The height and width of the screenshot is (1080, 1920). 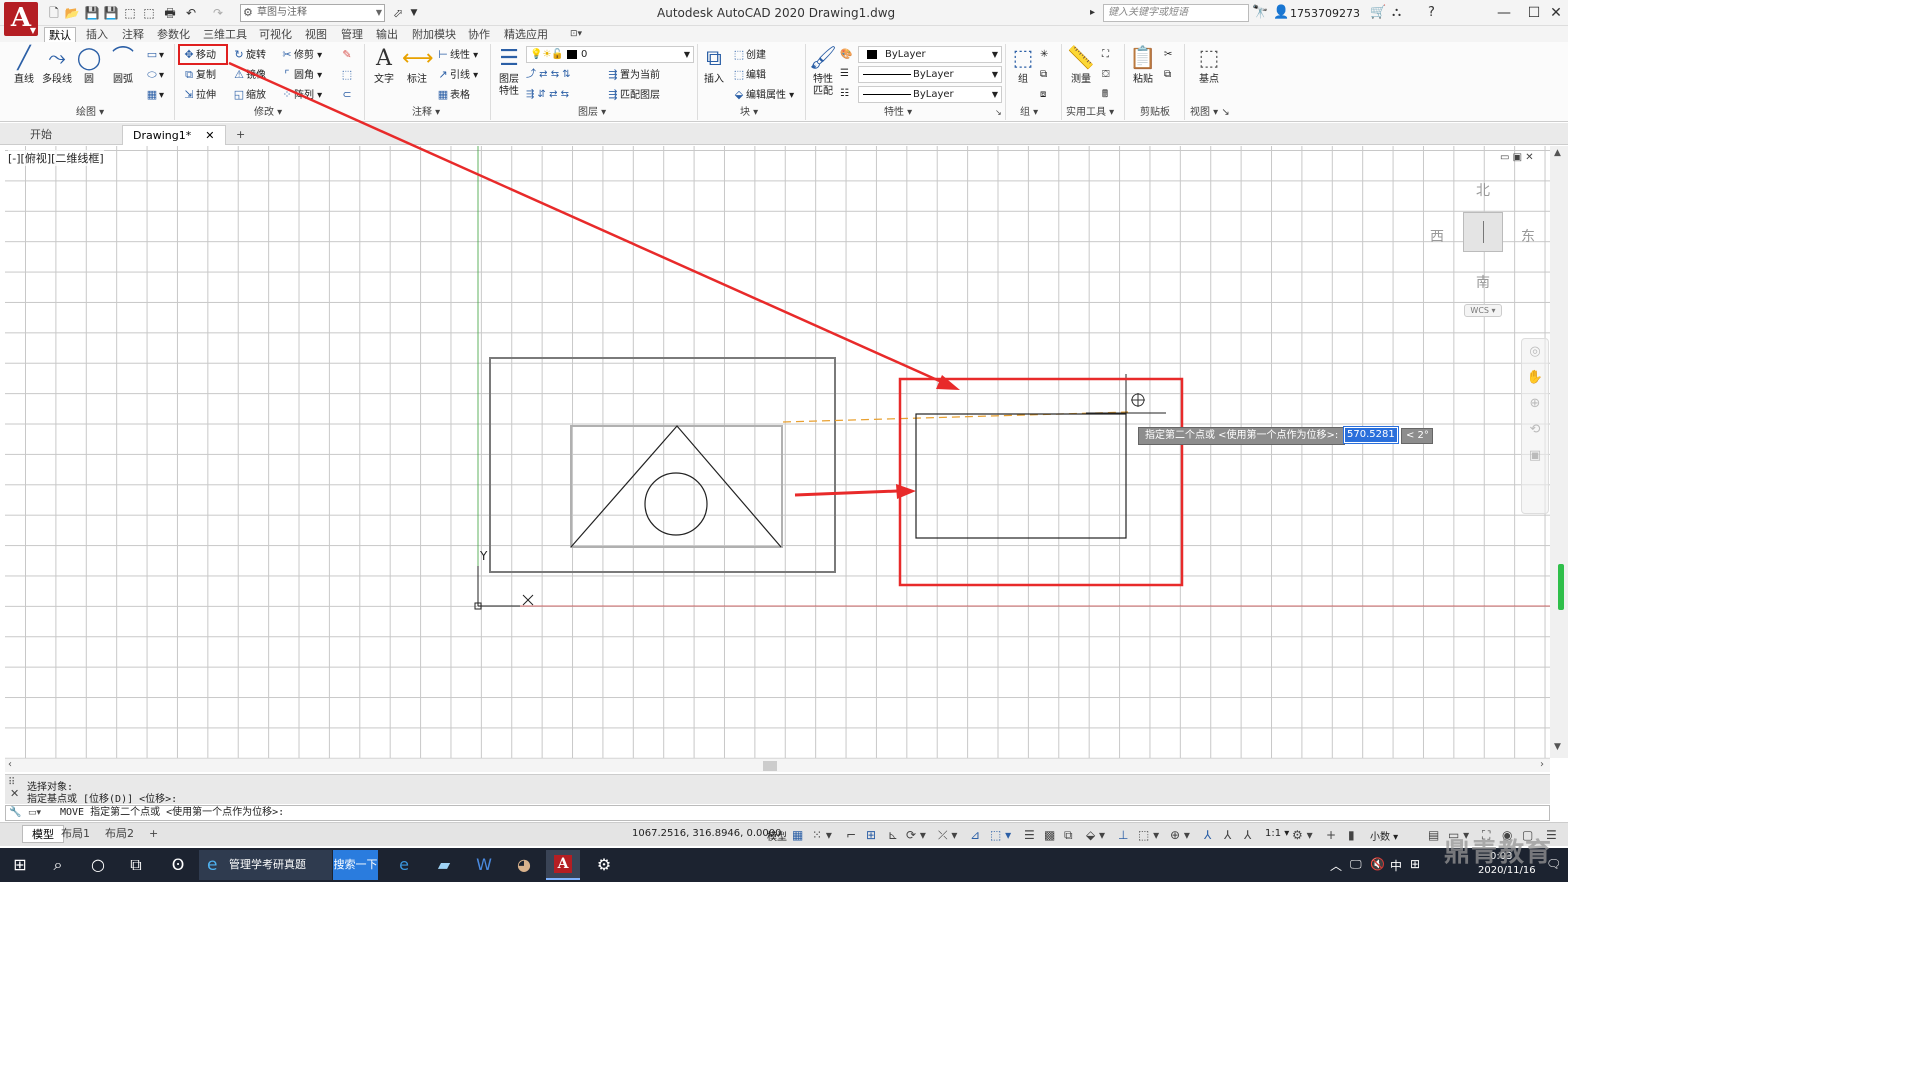 I want to click on minimize-icon: —, so click(x=1504, y=13).